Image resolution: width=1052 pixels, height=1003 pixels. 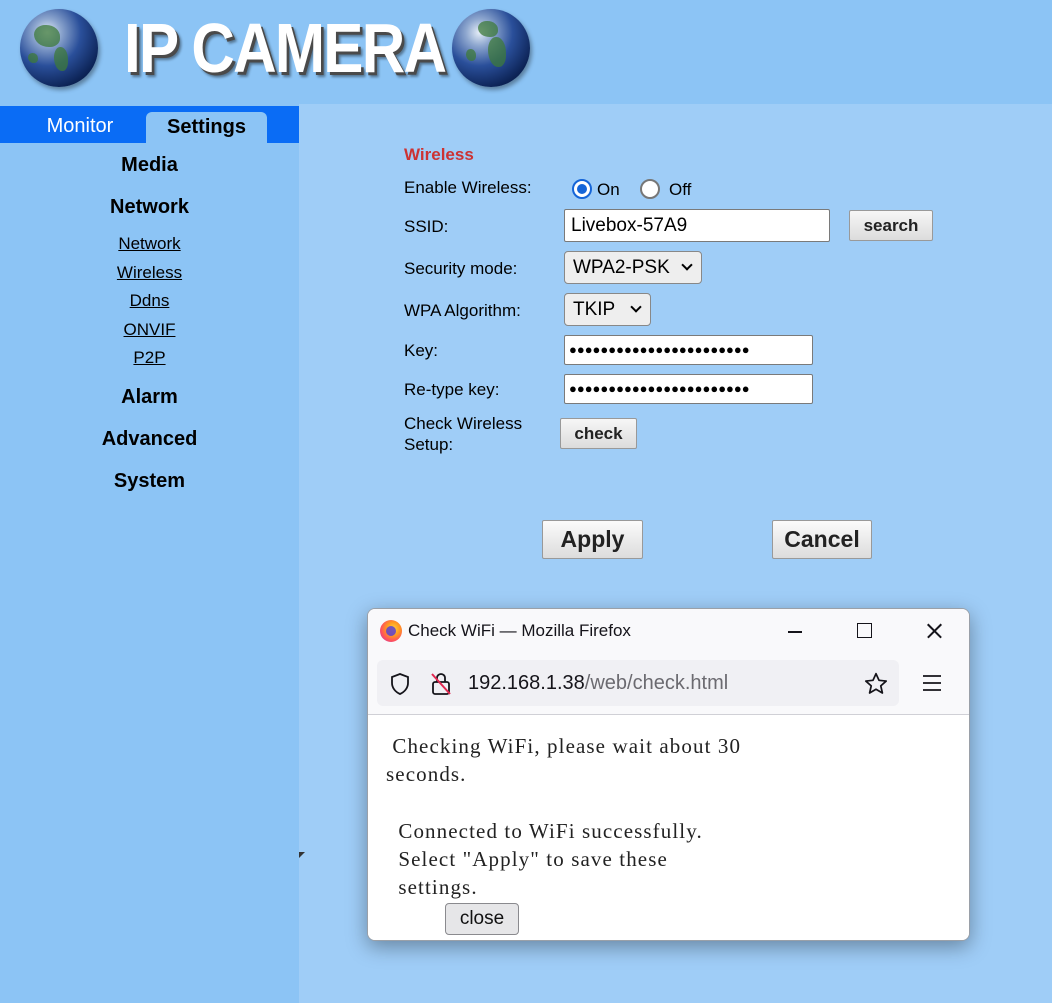 I want to click on url-path: /web/check.html, so click(x=656, y=683).